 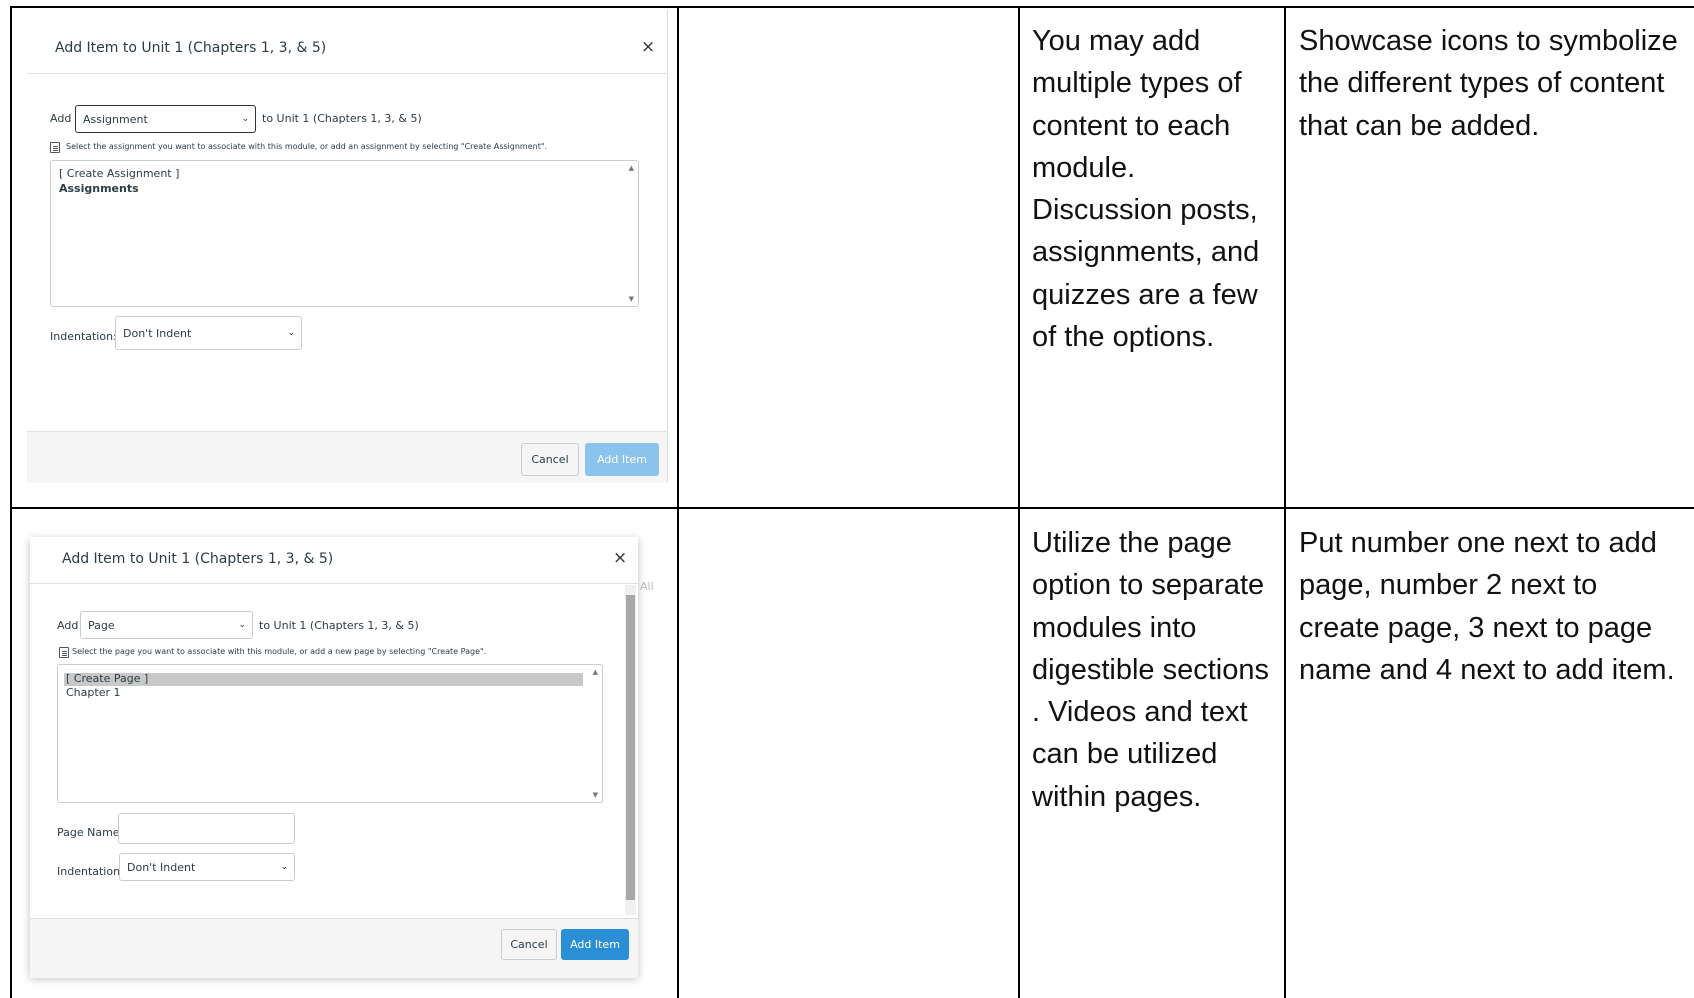 What do you see at coordinates (93, 692) in the screenshot?
I see `list-item-chapter-1: Chapter 1` at bounding box center [93, 692].